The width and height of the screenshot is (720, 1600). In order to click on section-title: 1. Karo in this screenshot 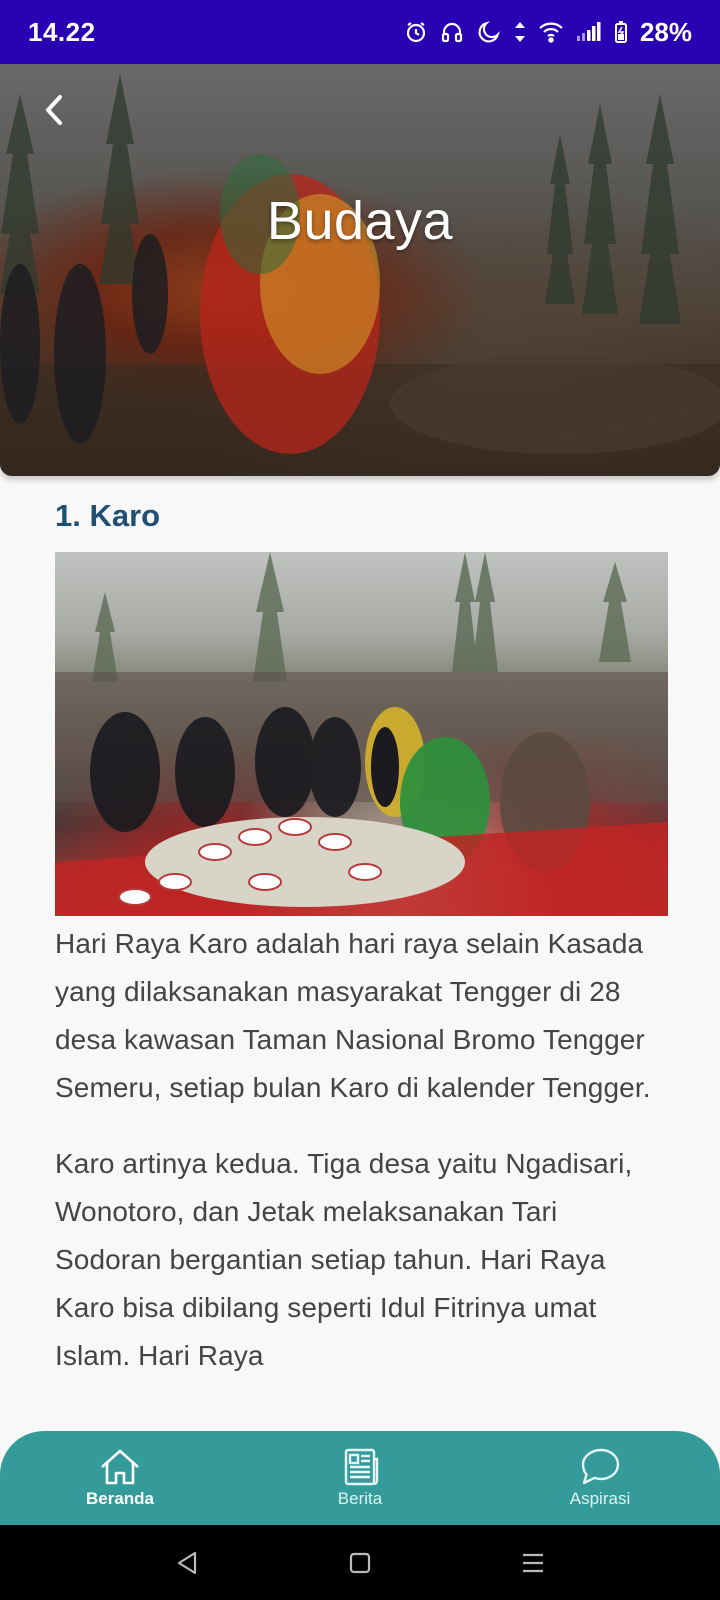, I will do `click(108, 515)`.